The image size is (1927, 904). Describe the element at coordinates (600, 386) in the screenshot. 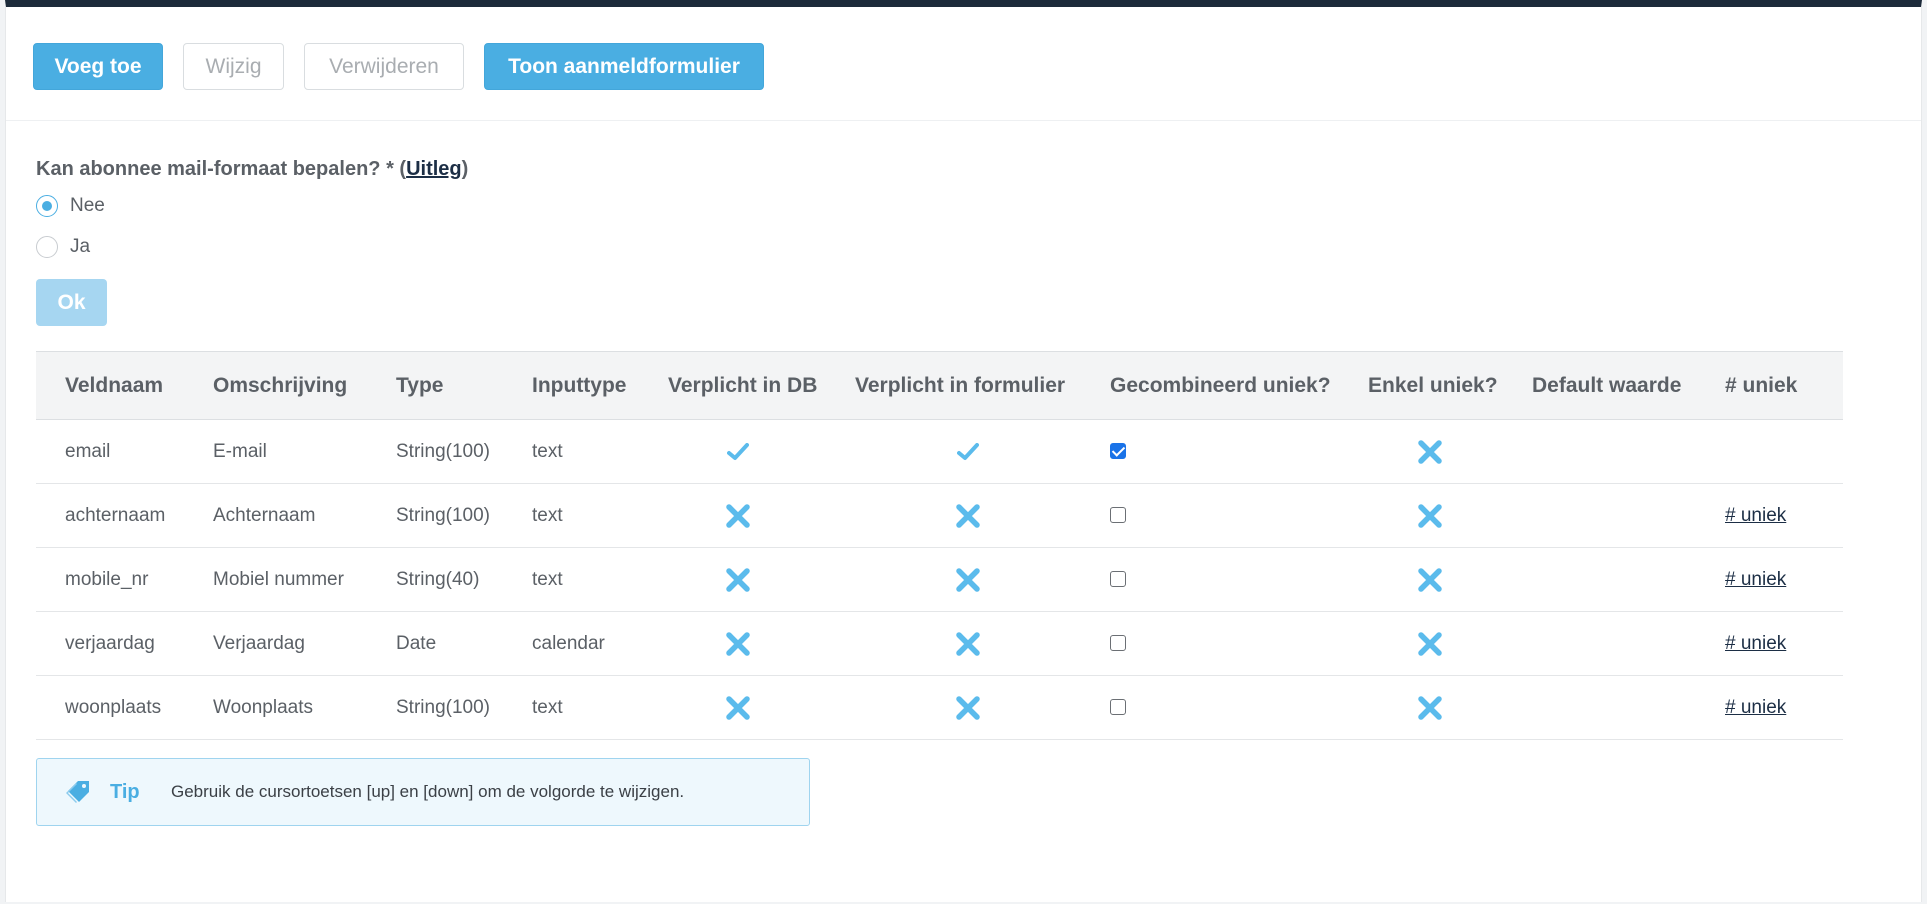

I see `header-inputtype: Inputtype` at that location.